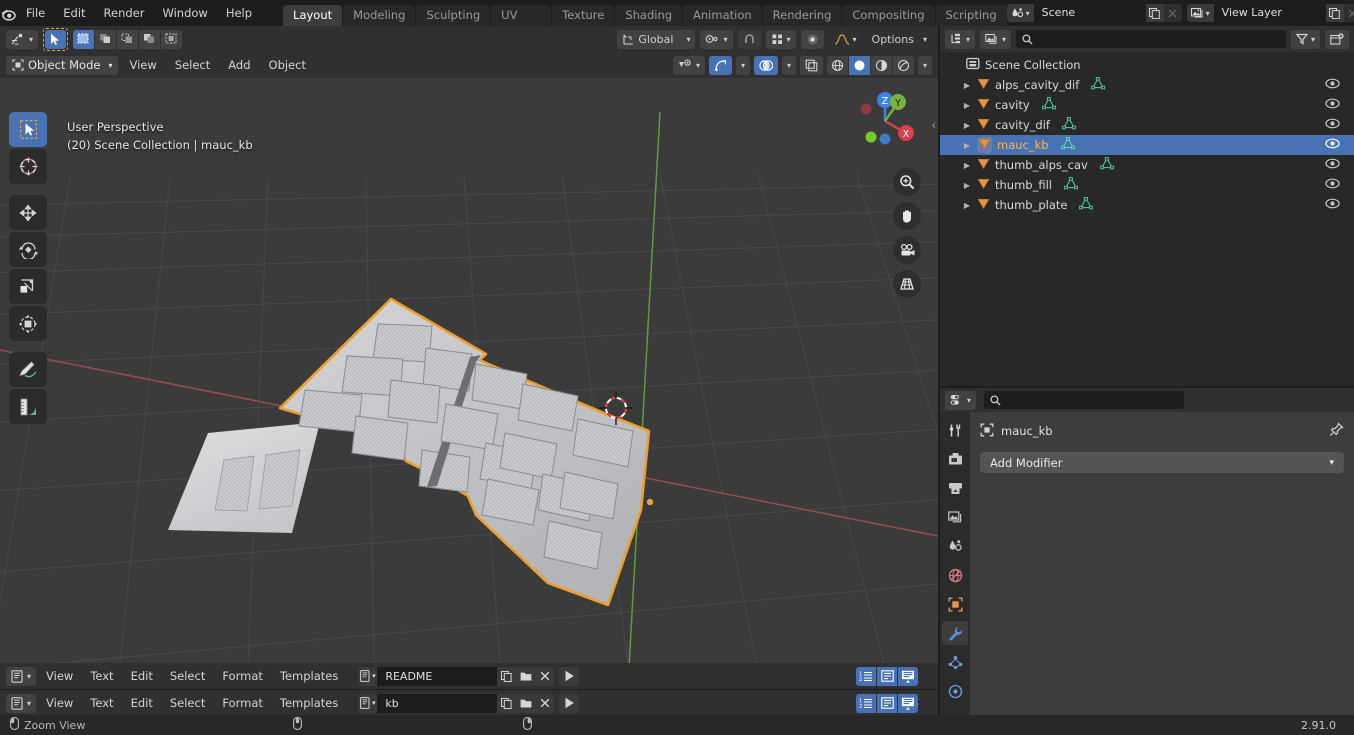  What do you see at coordinates (908, 676) in the screenshot?
I see `syntax-highlight-toggle` at bounding box center [908, 676].